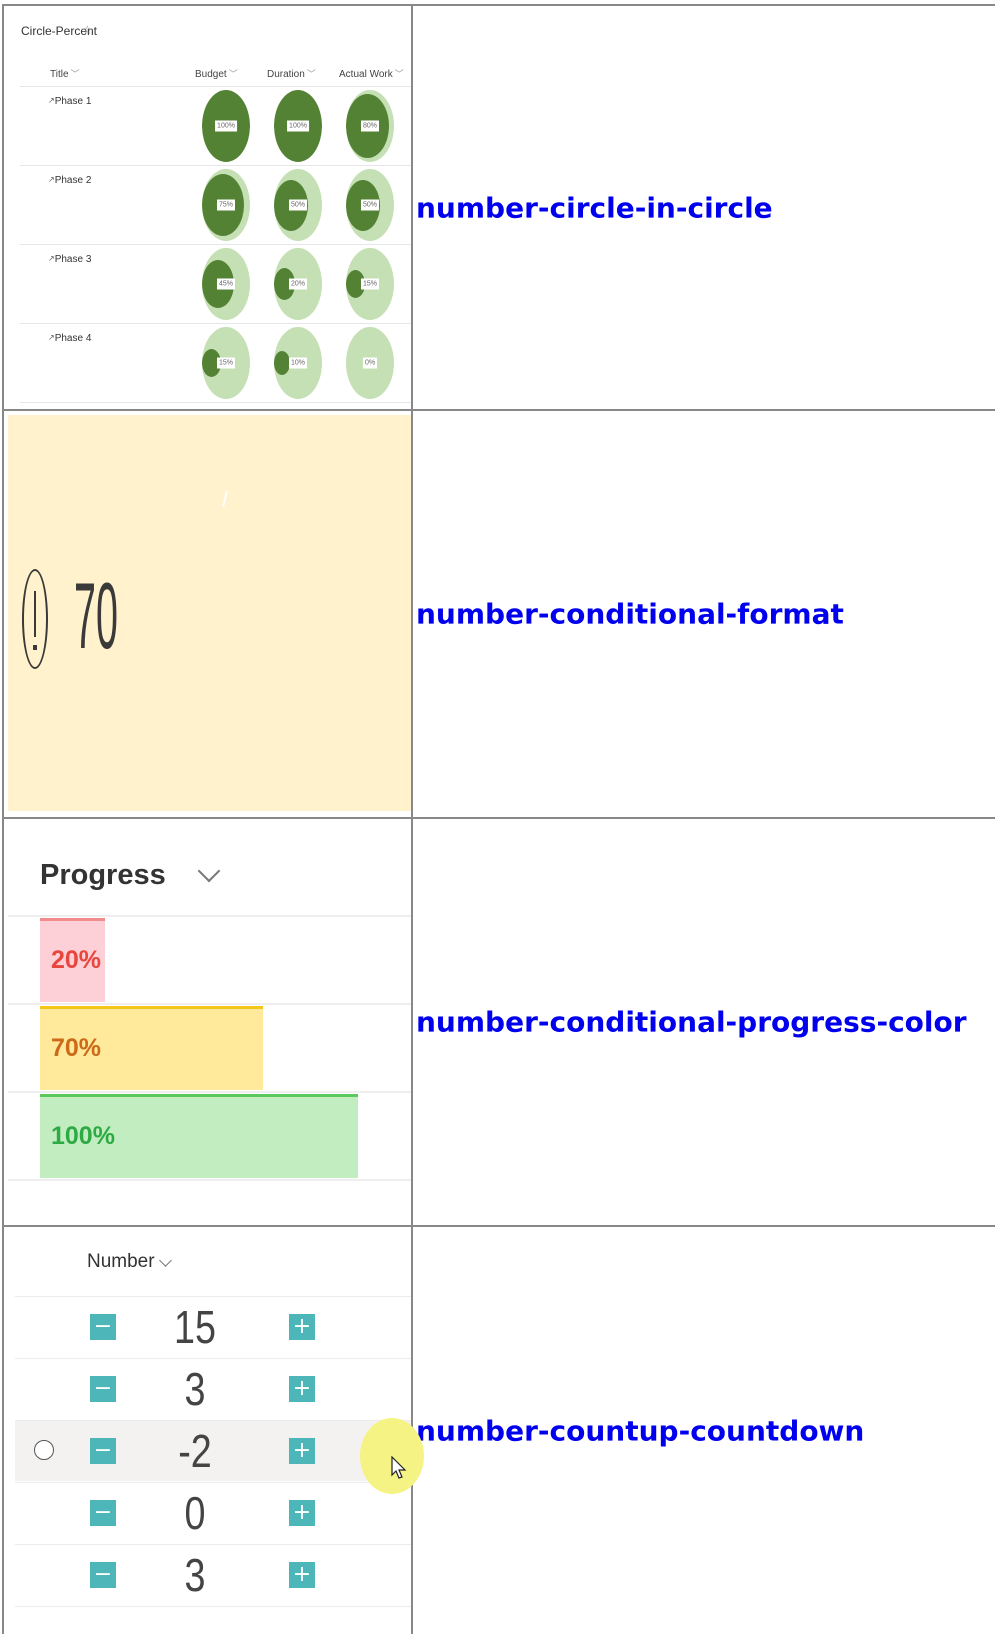 This screenshot has width=995, height=1634. I want to click on phase-title: ↗Phase 1, so click(69, 101).